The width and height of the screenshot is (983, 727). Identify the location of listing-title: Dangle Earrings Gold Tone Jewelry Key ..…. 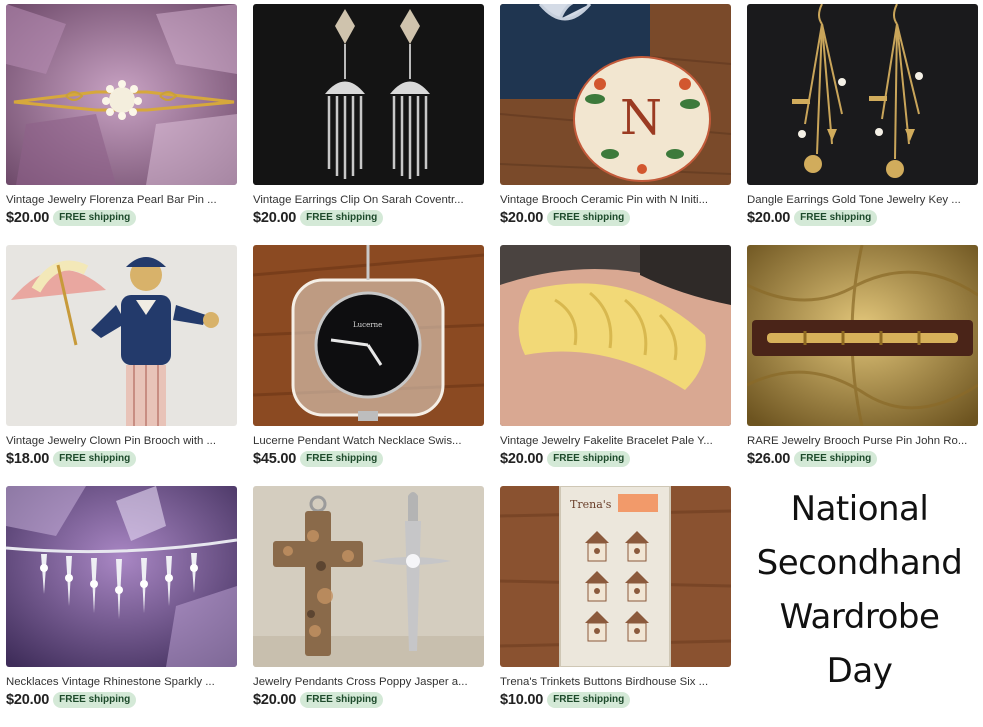
(862, 200).